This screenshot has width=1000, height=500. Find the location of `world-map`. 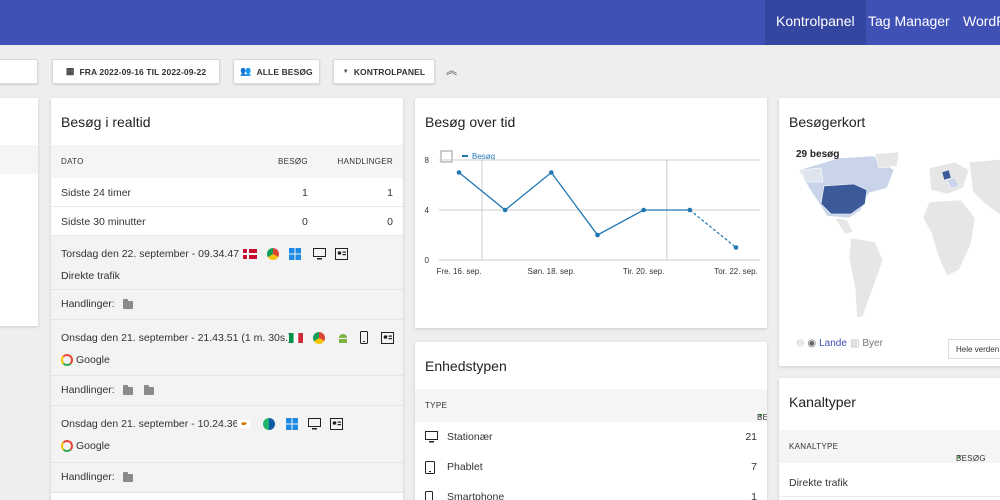

world-map is located at coordinates (889, 238).